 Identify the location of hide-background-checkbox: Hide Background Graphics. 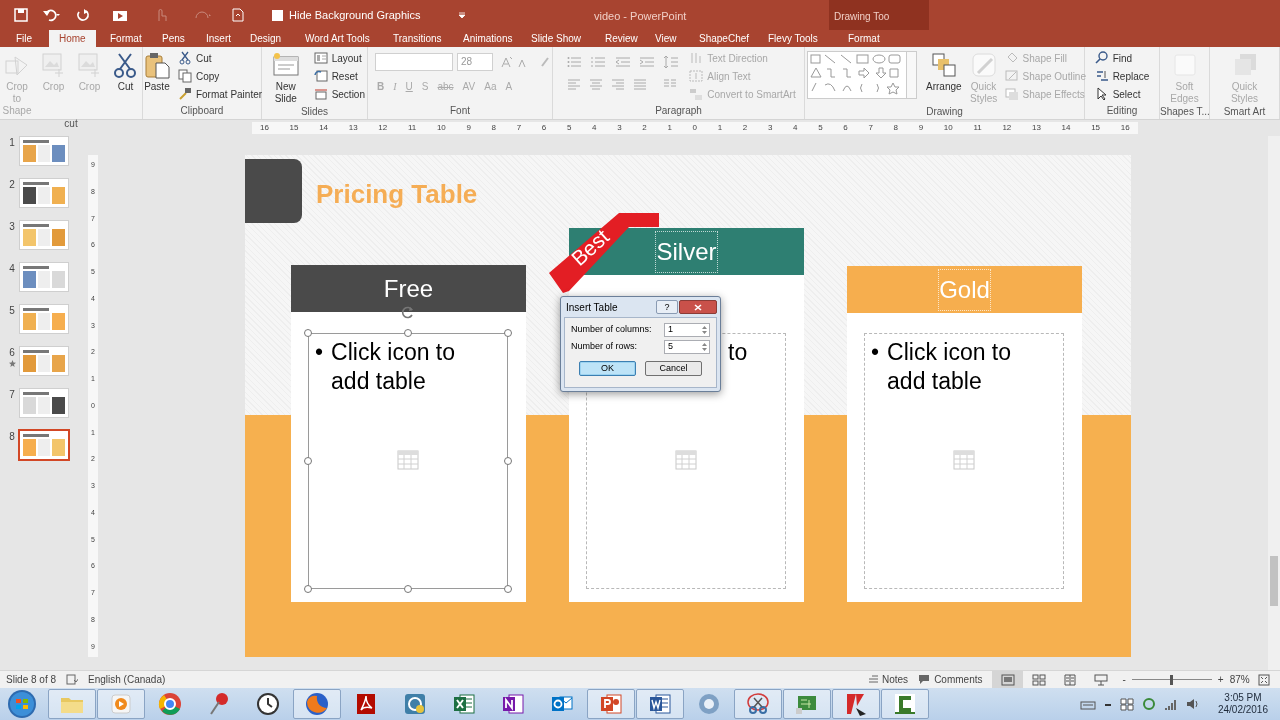
(346, 15).